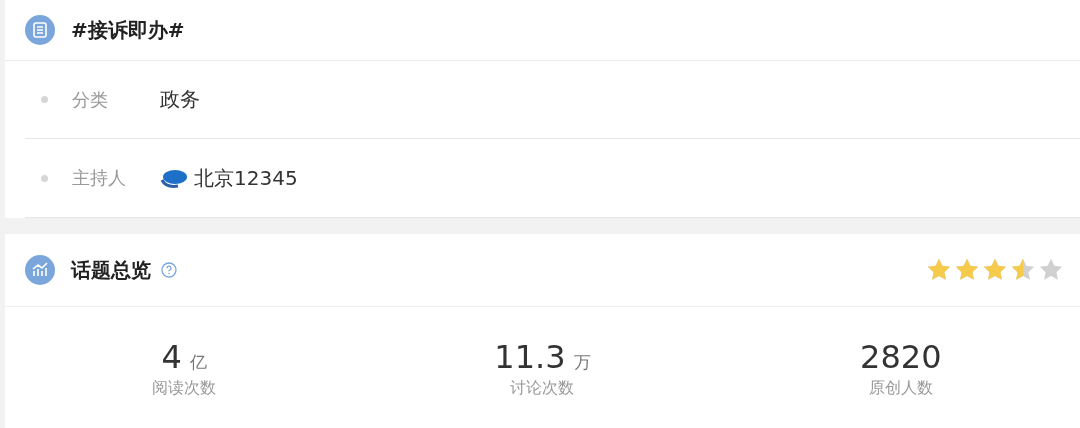  What do you see at coordinates (582, 362) in the screenshot?
I see `stat-unit: 万` at bounding box center [582, 362].